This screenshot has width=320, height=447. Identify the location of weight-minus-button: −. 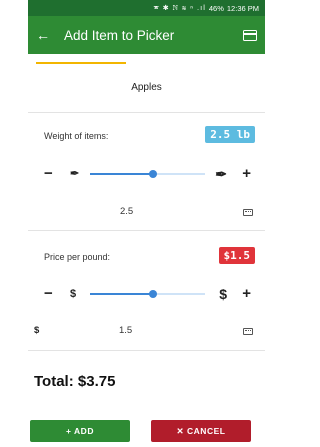
(48, 174).